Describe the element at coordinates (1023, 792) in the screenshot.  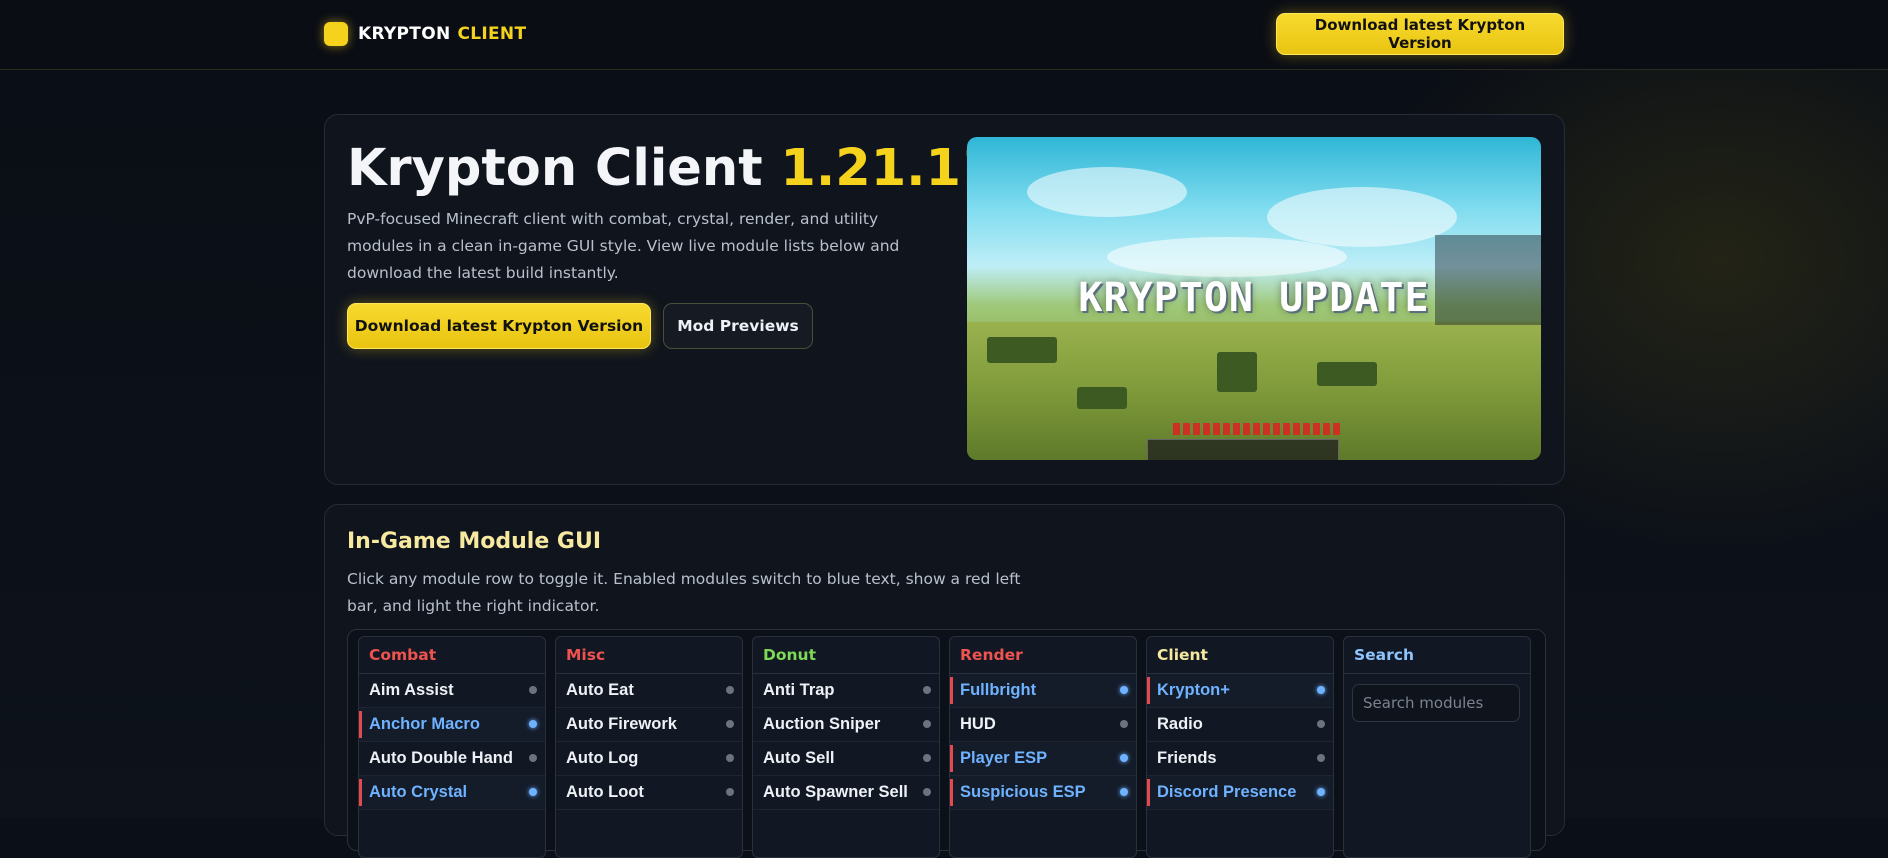
I see `module-label: Suspicious ESP` at that location.